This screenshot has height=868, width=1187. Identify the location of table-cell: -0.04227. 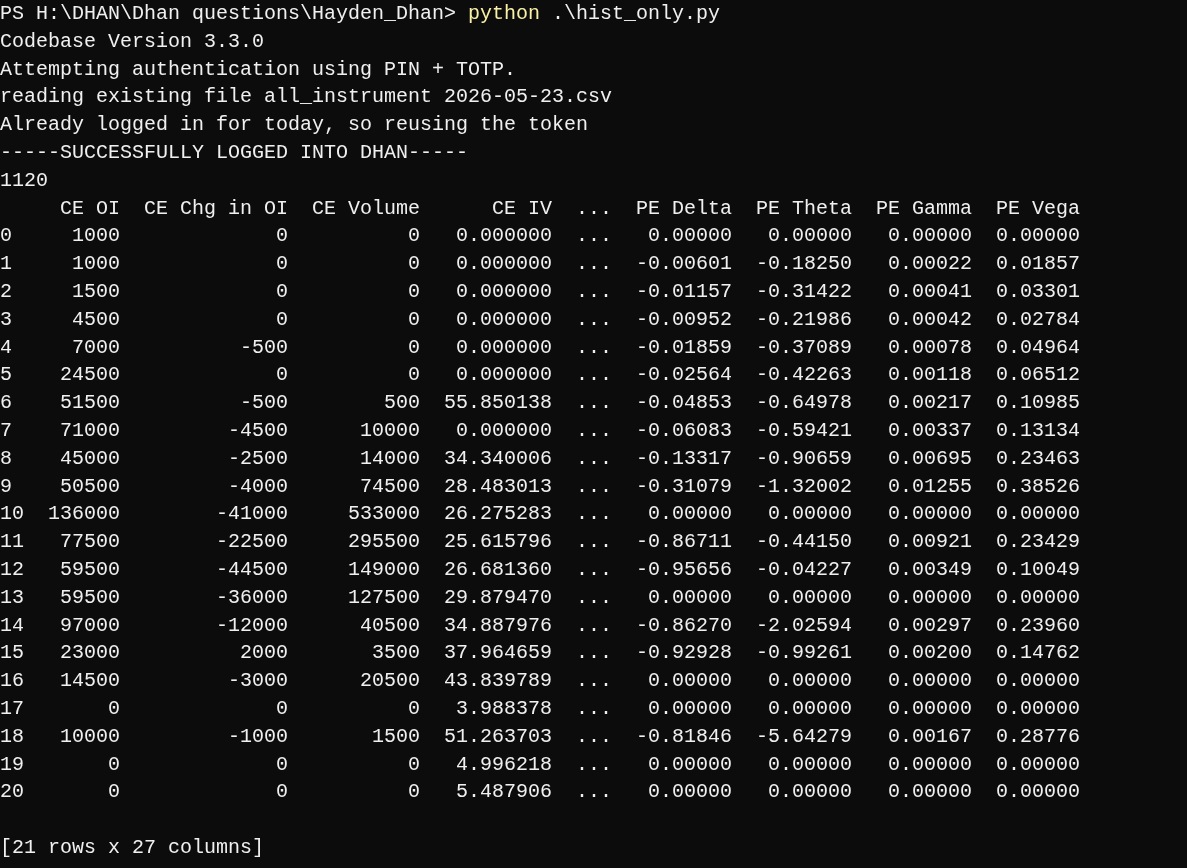
(804, 569).